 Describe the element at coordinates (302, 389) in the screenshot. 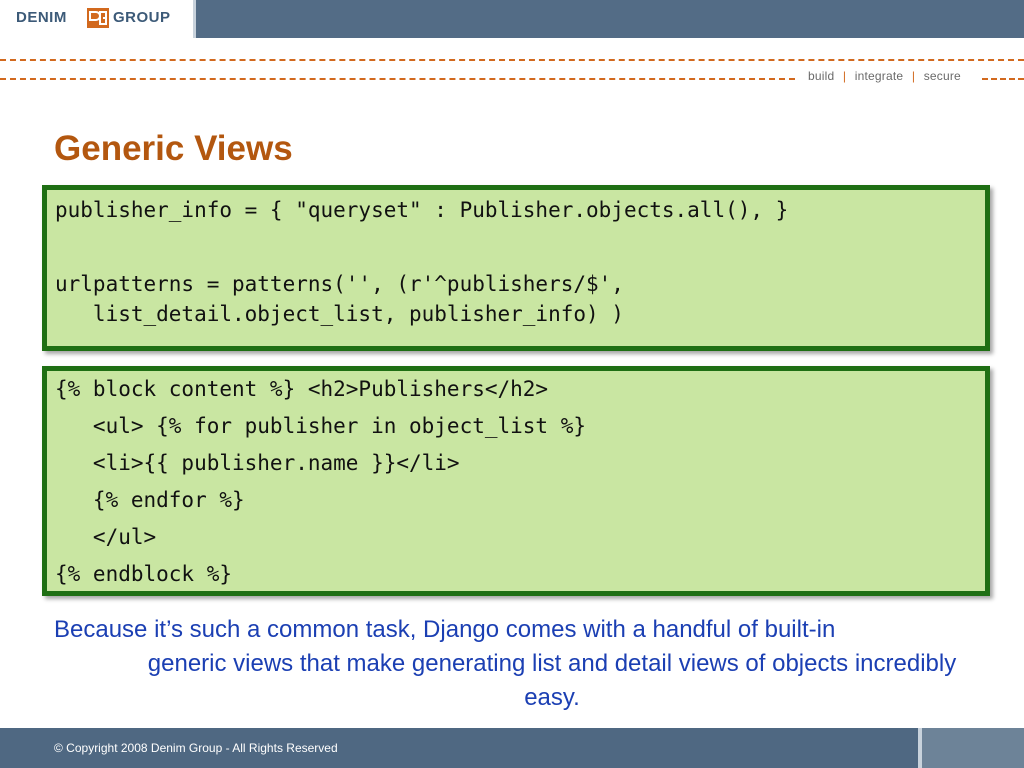

I see `code-line: {% block content %} <h2>Publishers</h2>` at that location.